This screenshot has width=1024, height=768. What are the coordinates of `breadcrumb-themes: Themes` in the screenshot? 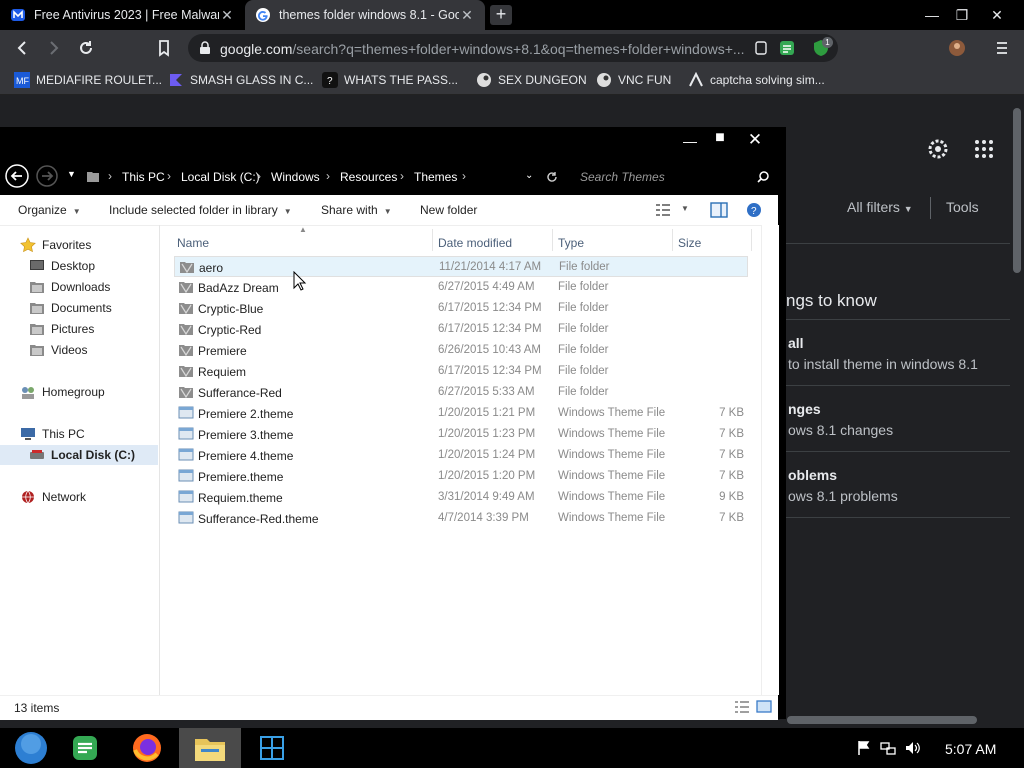 It's located at (435, 177).